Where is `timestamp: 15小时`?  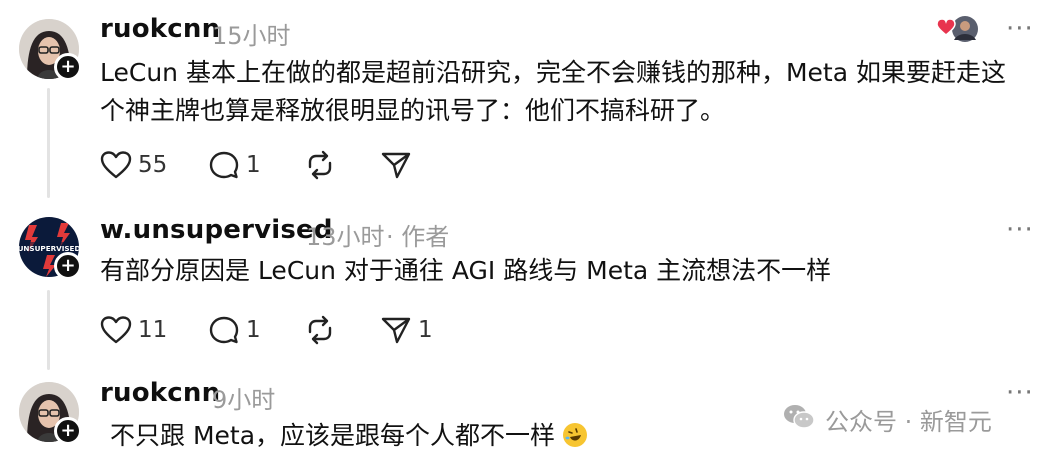 timestamp: 15小时 is located at coordinates (251, 36).